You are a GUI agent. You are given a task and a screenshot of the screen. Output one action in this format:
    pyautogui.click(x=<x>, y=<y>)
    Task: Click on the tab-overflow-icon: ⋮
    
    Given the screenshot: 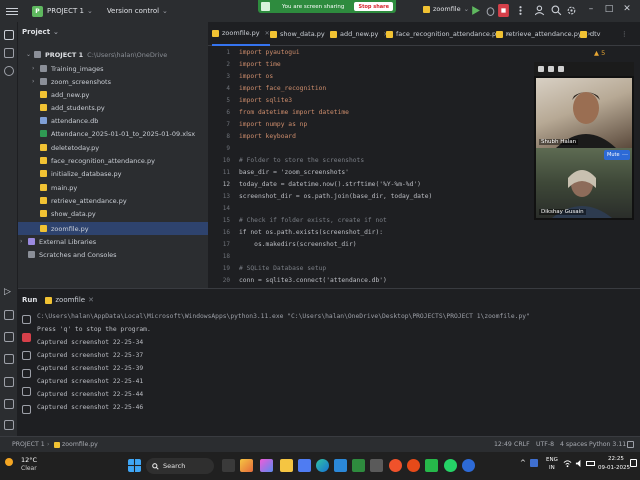 What is the action you would take?
    pyautogui.click(x=624, y=34)
    